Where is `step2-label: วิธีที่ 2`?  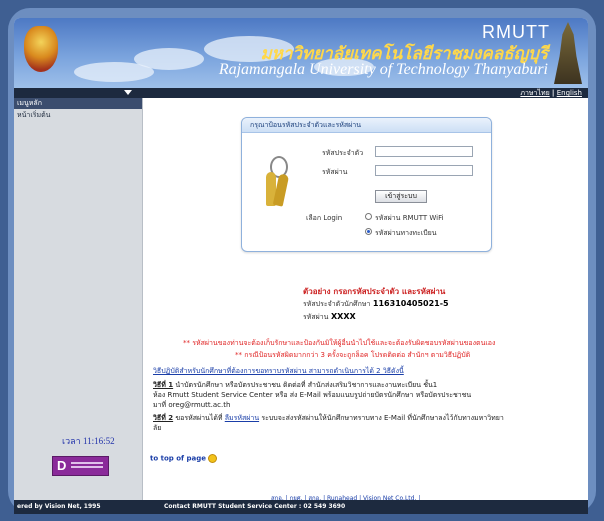
step2-label: วิธีที่ 2 is located at coordinates (163, 418).